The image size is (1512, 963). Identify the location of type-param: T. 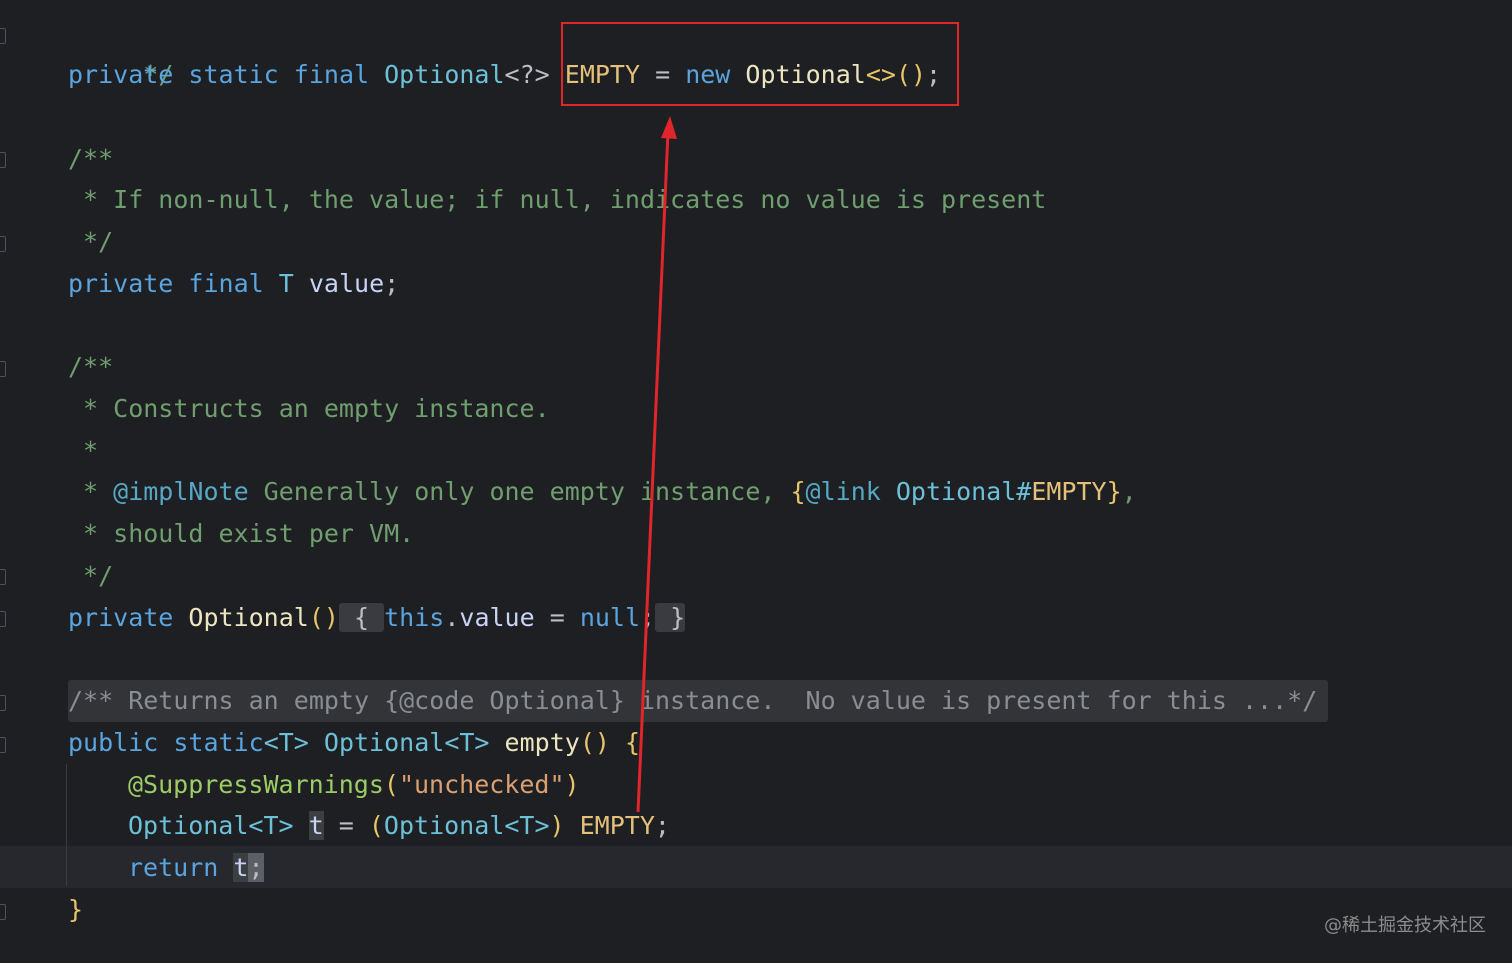
(286, 283).